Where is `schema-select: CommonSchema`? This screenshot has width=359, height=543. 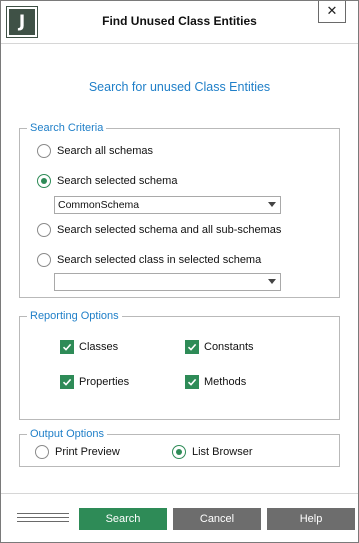
schema-select: CommonSchema is located at coordinates (167, 205).